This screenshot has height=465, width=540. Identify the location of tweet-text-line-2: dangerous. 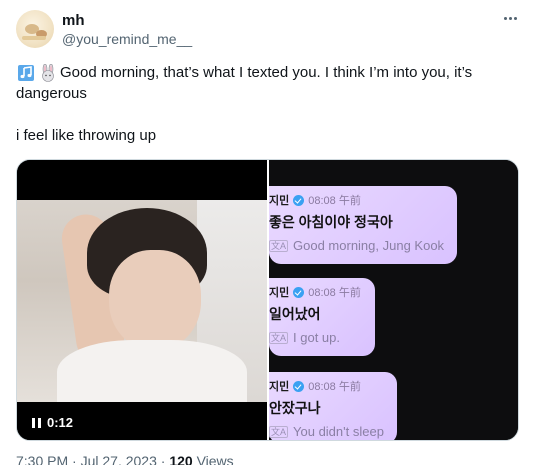
(51, 93).